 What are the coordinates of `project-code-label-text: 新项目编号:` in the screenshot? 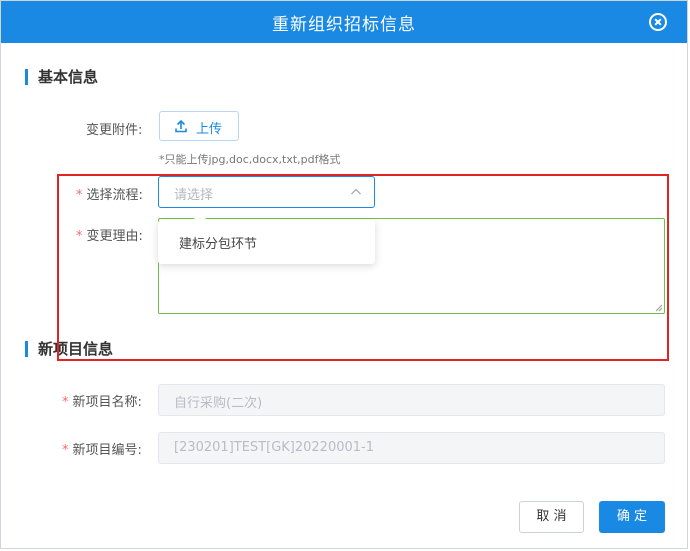 It's located at (107, 450).